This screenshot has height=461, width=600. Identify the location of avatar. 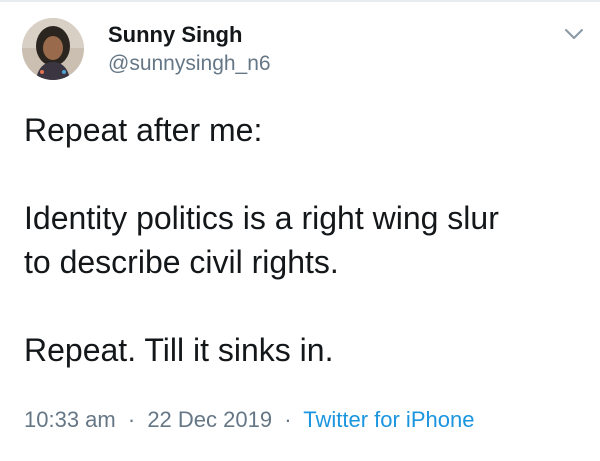
(53, 49).